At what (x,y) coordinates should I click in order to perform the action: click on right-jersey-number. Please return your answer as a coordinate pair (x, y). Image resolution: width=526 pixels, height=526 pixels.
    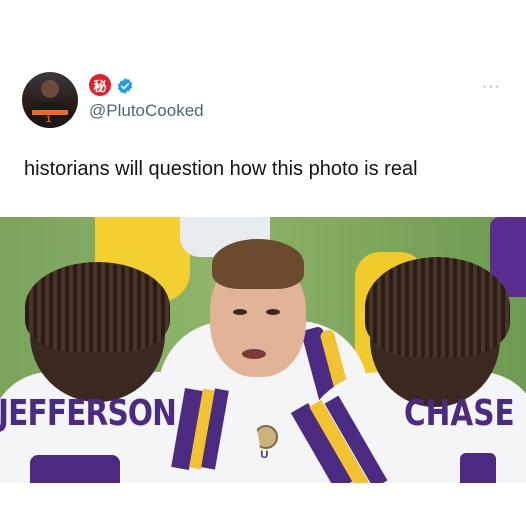
    Looking at the image, I should click on (478, 468).